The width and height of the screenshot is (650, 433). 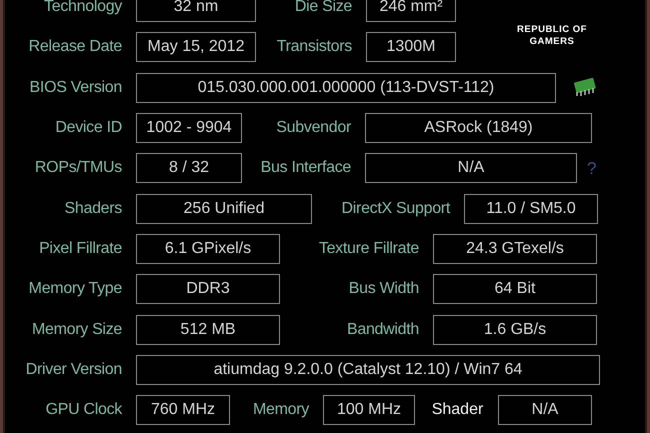 I want to click on field-label: BIOS Version, so click(x=75, y=88).